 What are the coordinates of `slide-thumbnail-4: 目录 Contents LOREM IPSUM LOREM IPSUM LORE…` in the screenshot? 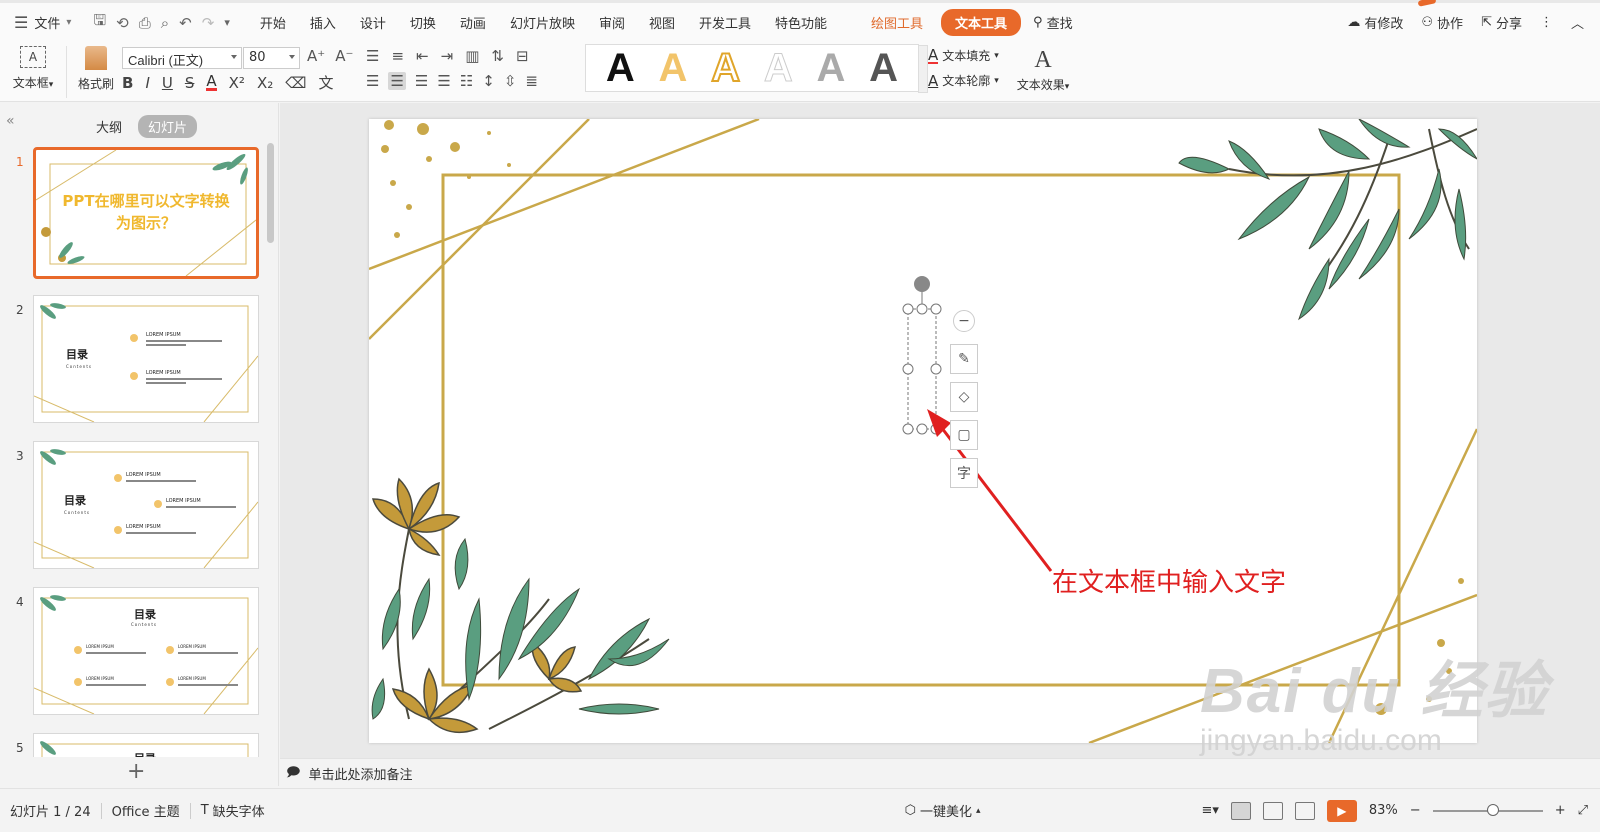 It's located at (146, 651).